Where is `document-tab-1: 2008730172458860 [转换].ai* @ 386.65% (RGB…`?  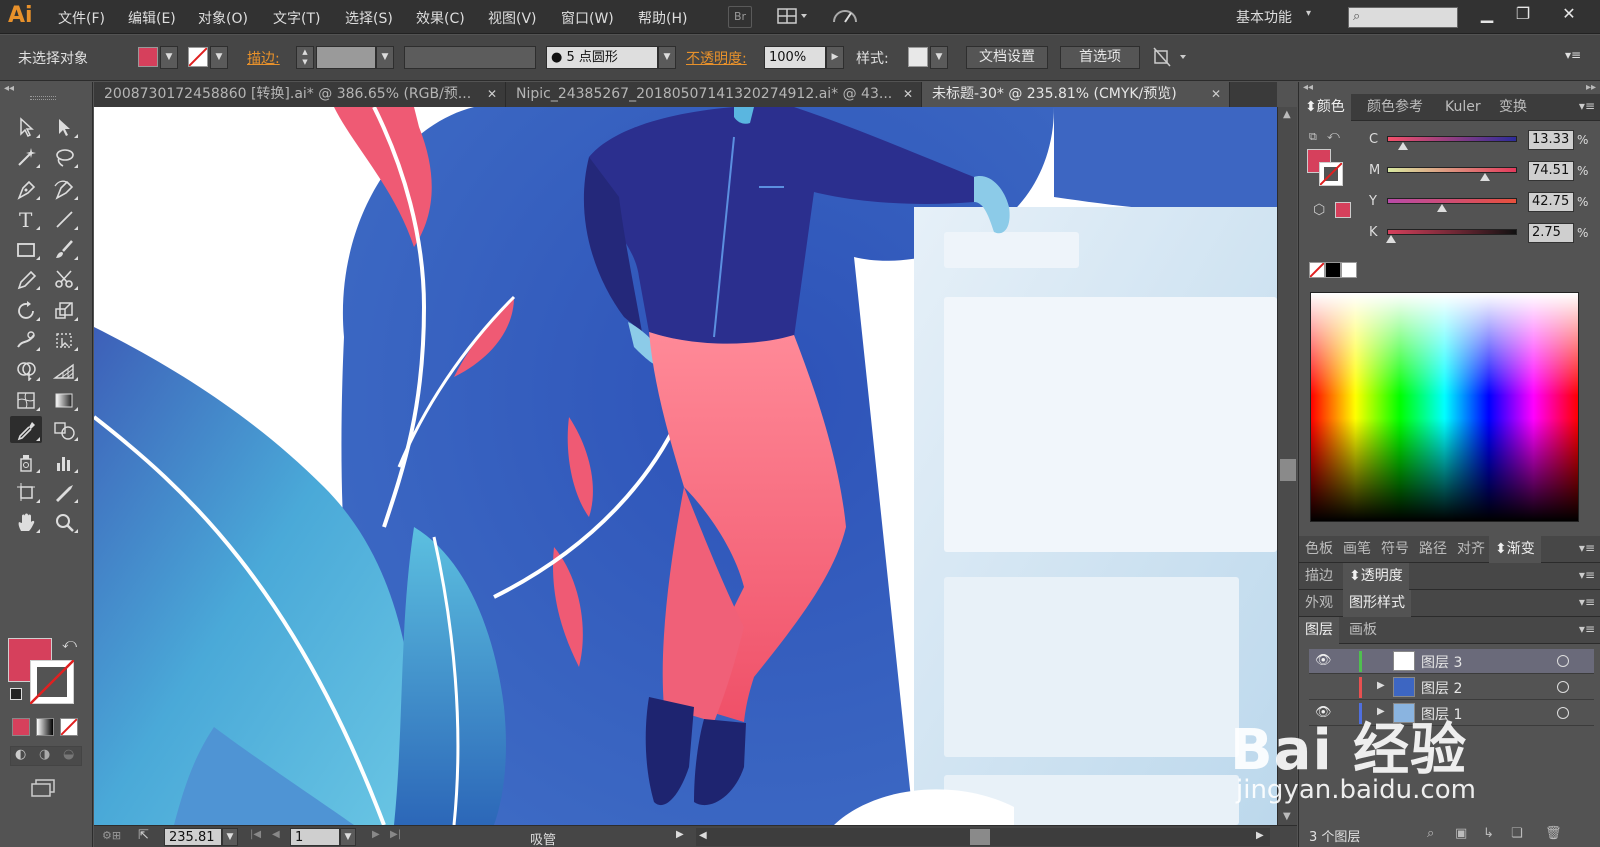
document-tab-1: 2008730172458860 [转换].ai* @ 386.65% (RGB… is located at coordinates (300, 94).